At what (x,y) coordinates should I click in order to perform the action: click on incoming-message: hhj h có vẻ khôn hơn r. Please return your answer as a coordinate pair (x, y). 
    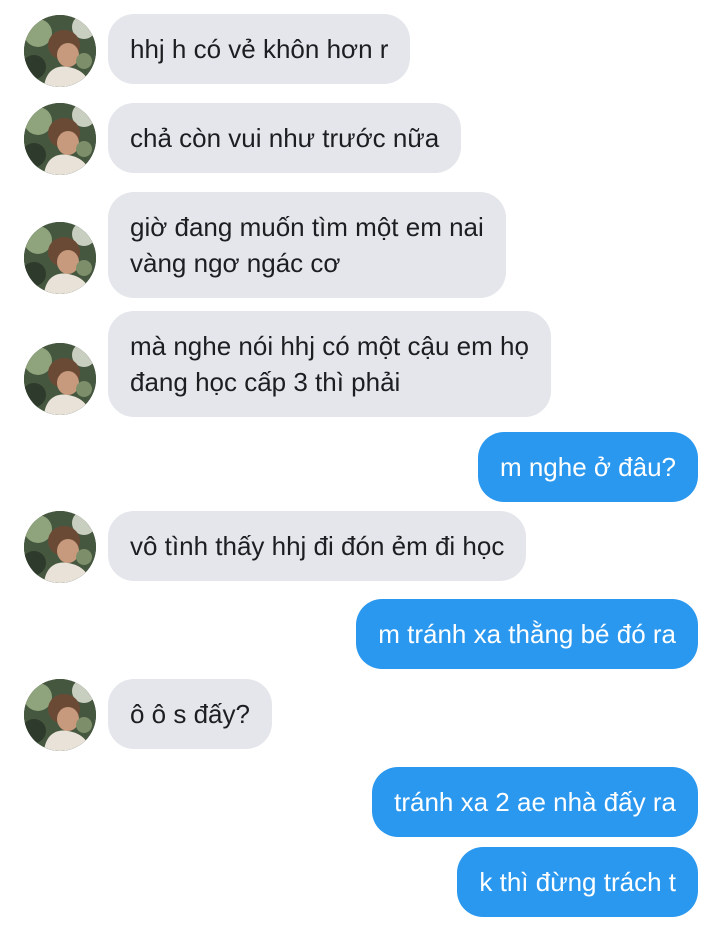
    Looking at the image, I should click on (259, 49).